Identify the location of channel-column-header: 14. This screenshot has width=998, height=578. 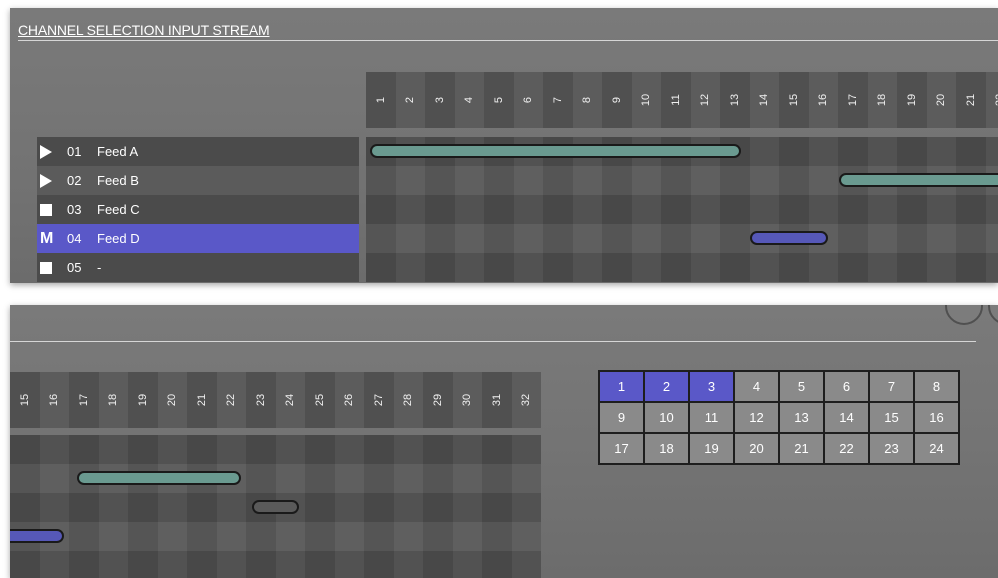
(764, 100).